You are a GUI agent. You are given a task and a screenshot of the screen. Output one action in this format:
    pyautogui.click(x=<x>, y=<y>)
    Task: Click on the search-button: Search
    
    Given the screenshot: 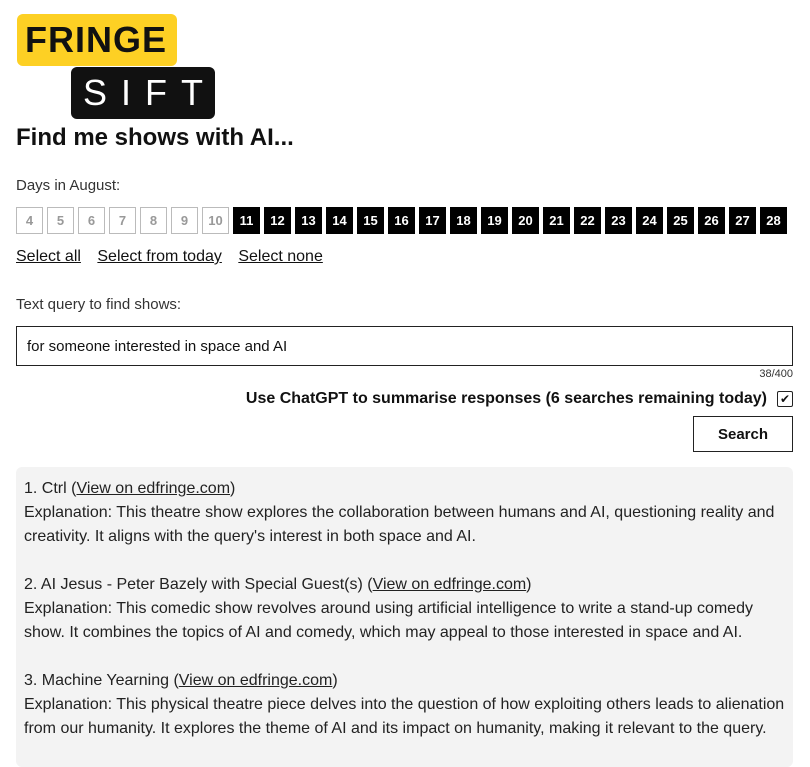 What is the action you would take?
    pyautogui.click(x=743, y=434)
    